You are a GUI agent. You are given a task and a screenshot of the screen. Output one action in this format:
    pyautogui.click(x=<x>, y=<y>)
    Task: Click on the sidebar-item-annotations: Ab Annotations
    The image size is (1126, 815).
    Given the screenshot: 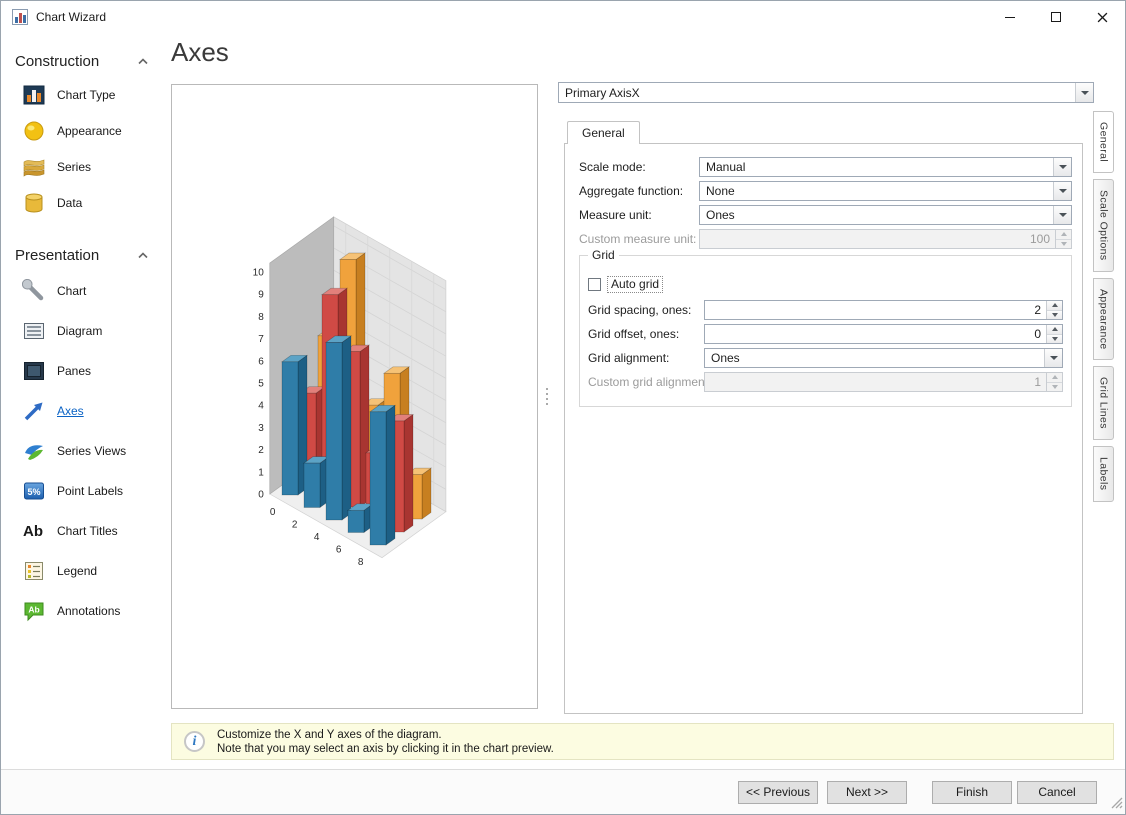 What is the action you would take?
    pyautogui.click(x=83, y=611)
    